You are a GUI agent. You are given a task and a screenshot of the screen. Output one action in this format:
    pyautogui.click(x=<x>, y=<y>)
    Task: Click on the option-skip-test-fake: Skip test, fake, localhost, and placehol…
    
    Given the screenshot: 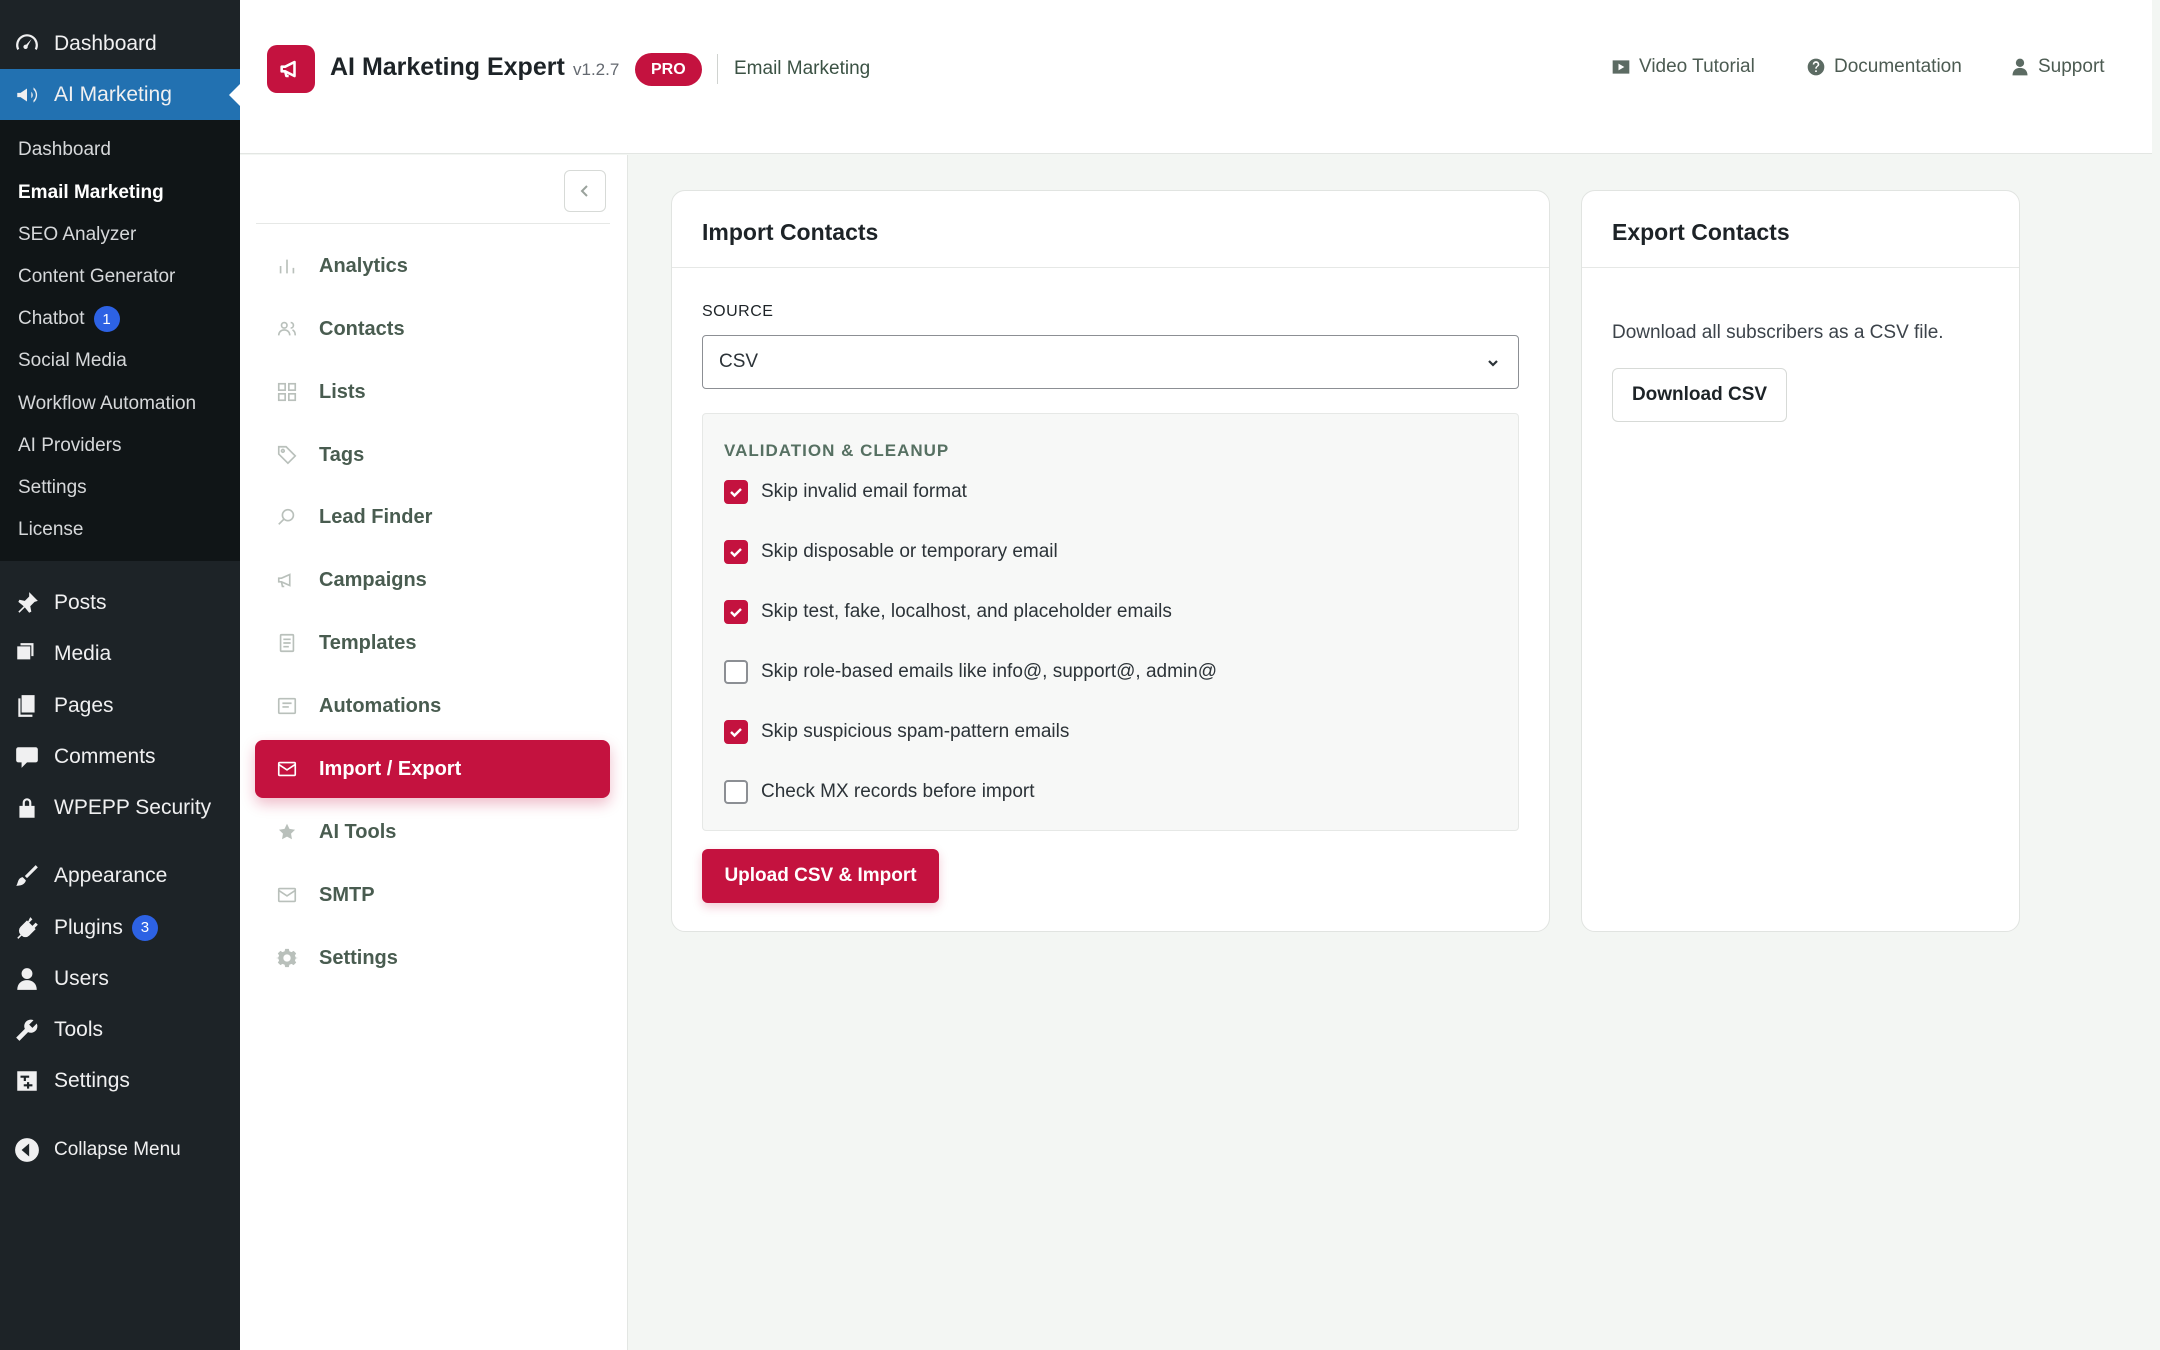 What is the action you would take?
    pyautogui.click(x=948, y=612)
    